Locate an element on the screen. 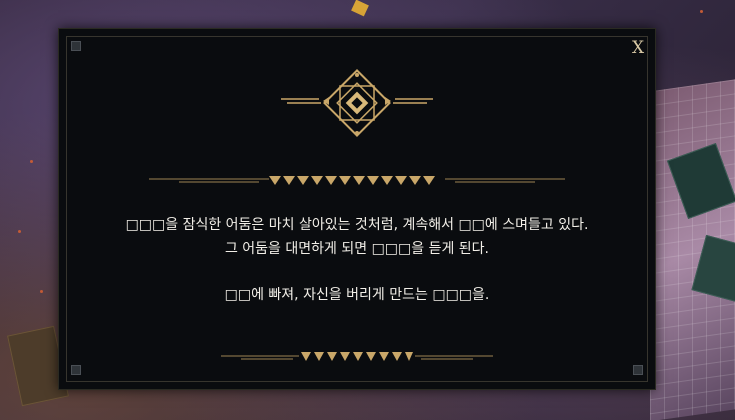  close-button: X is located at coordinates (638, 48).